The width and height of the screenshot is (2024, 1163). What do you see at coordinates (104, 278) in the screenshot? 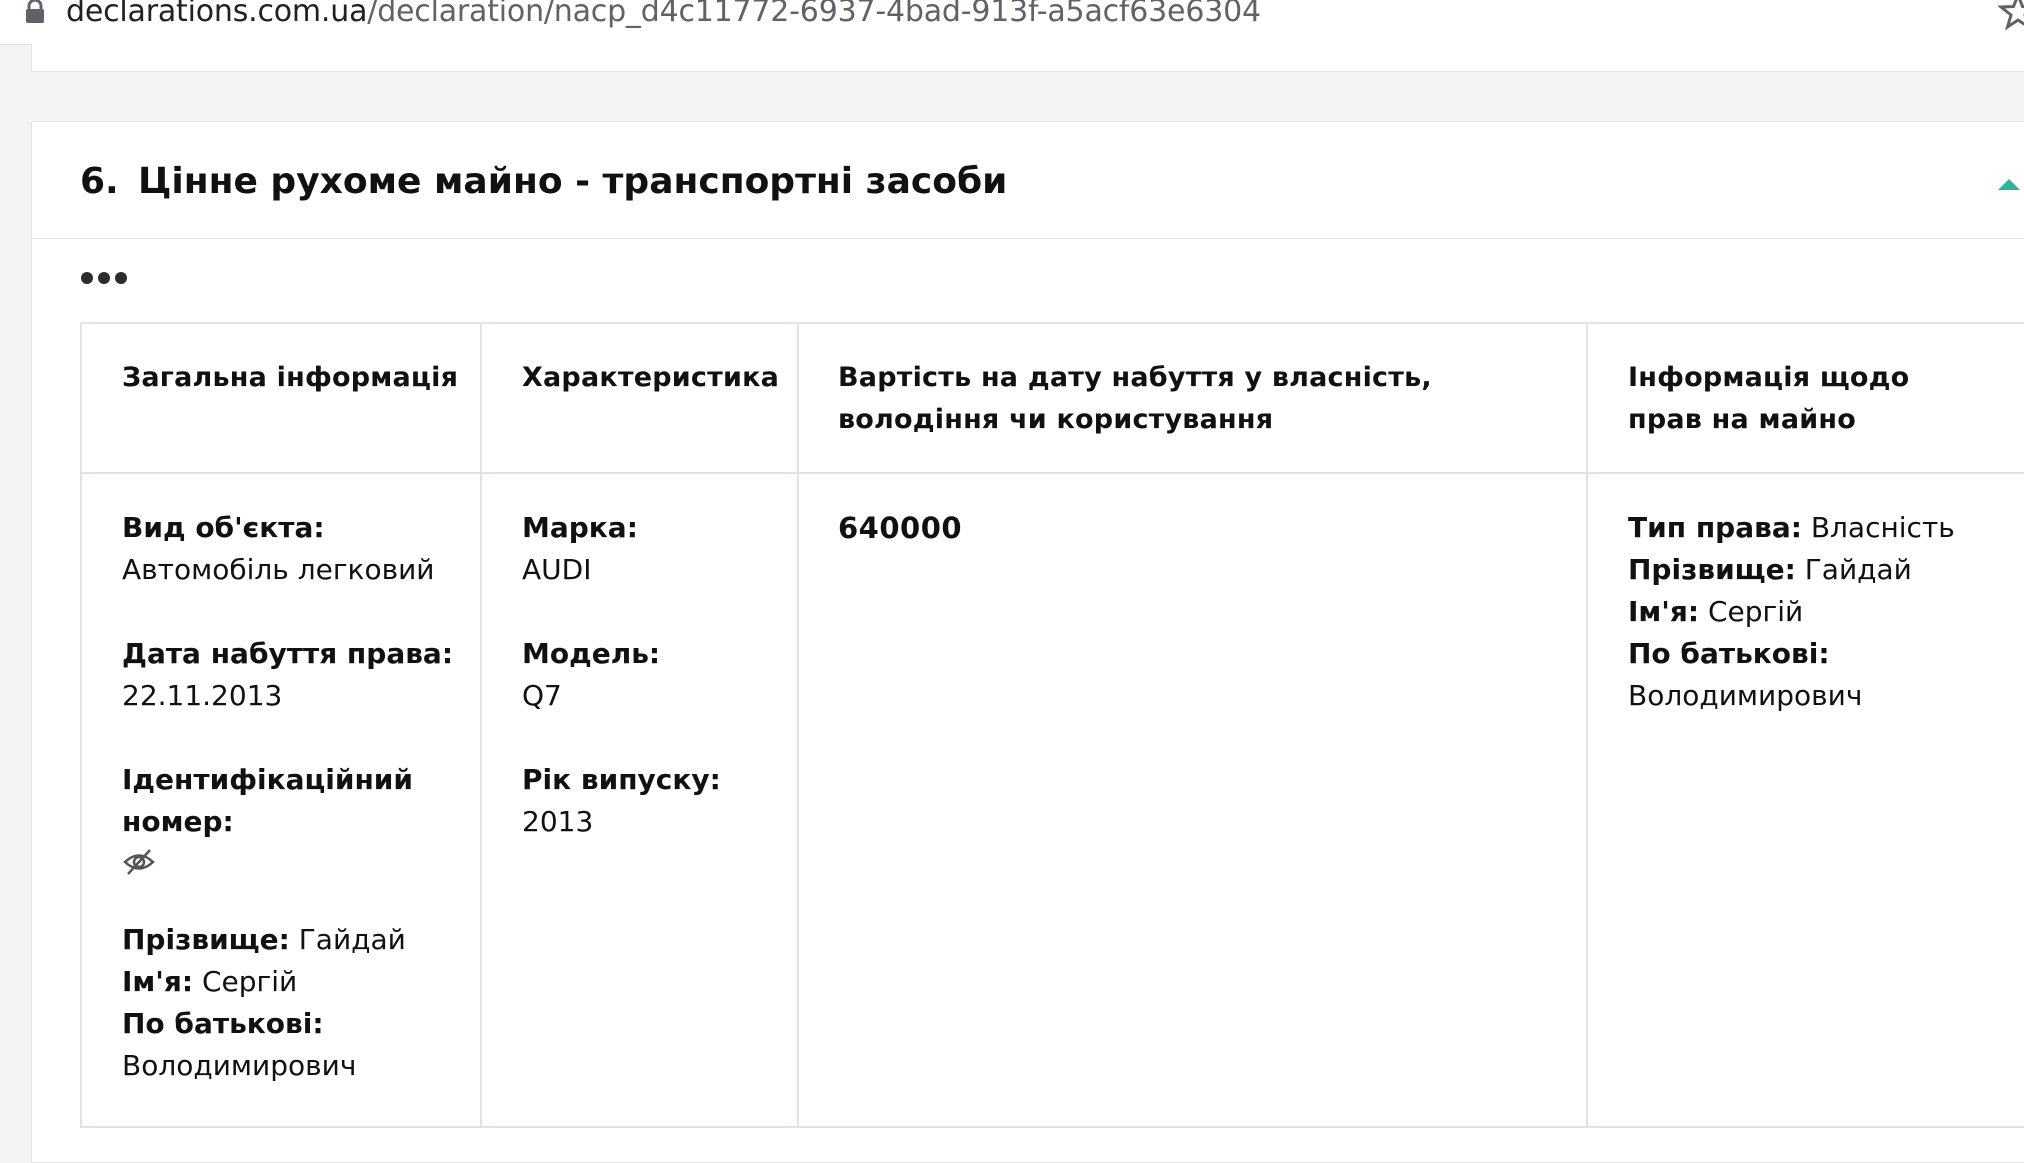
I see `more-dots-icon` at bounding box center [104, 278].